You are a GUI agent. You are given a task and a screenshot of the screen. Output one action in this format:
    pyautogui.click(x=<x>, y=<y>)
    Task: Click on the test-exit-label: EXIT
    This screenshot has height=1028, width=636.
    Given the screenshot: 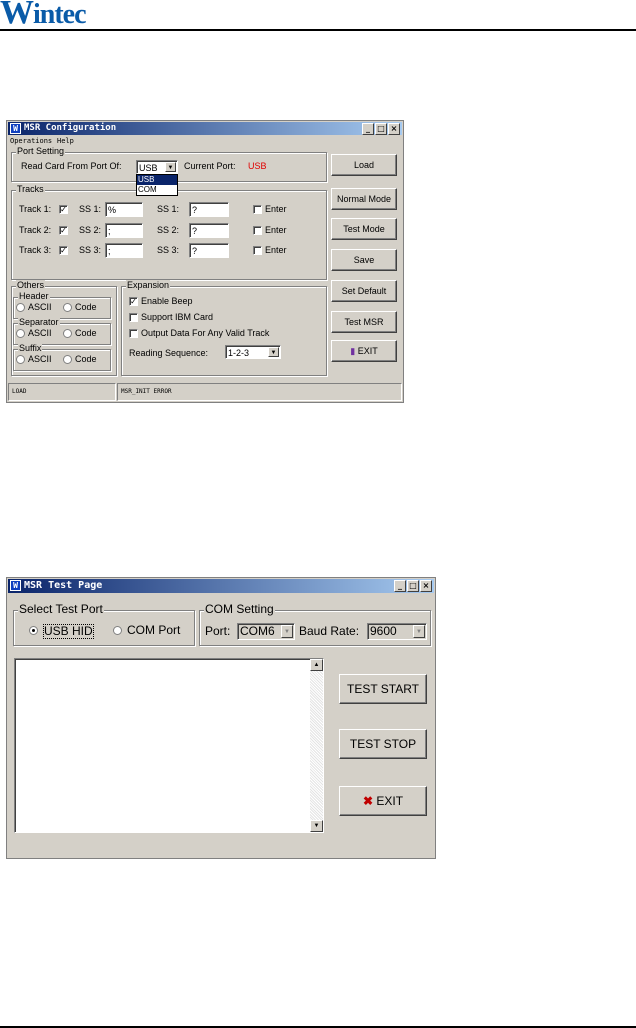 What is the action you would take?
    pyautogui.click(x=390, y=801)
    